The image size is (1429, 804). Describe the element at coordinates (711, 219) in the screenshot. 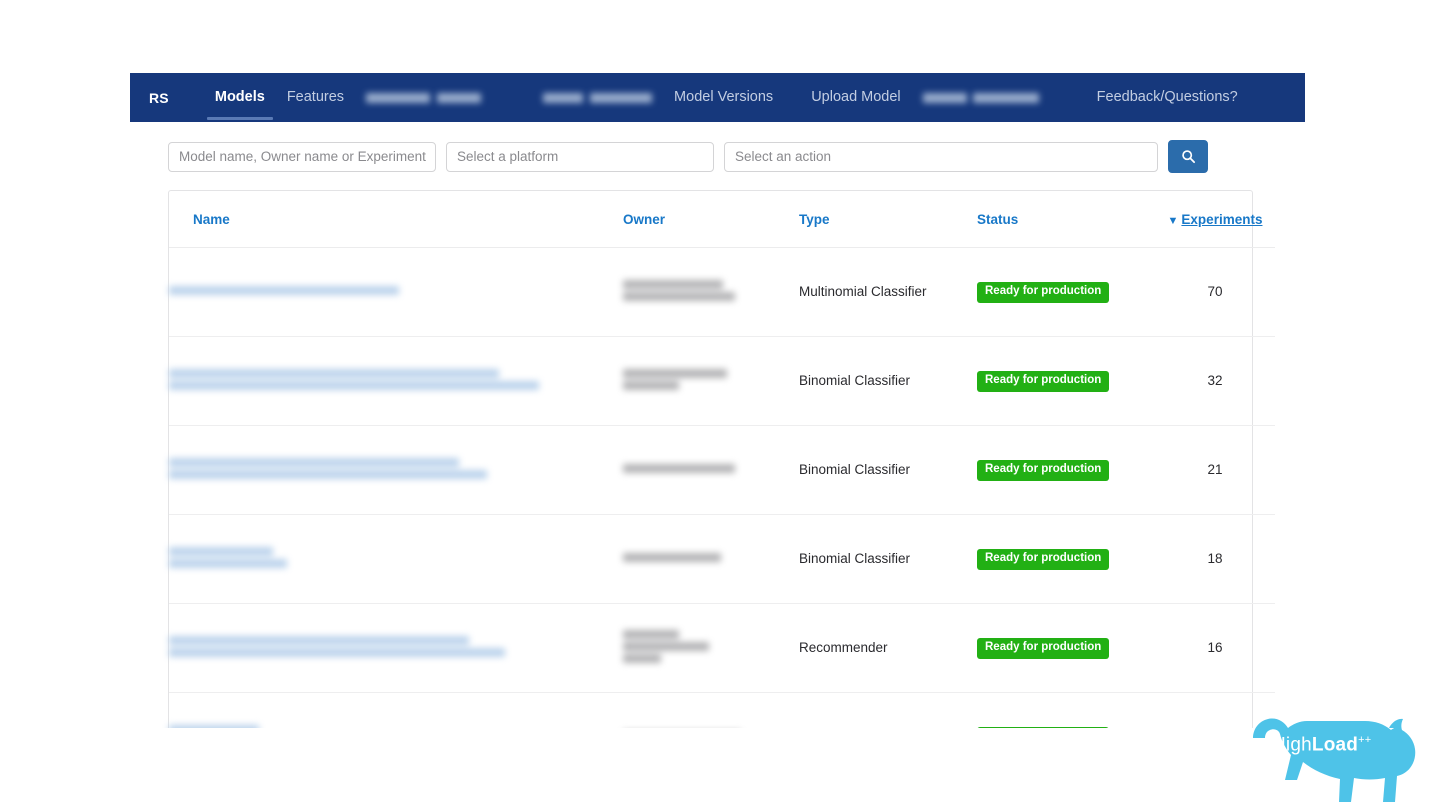

I see `column-header-owner: Owner` at that location.